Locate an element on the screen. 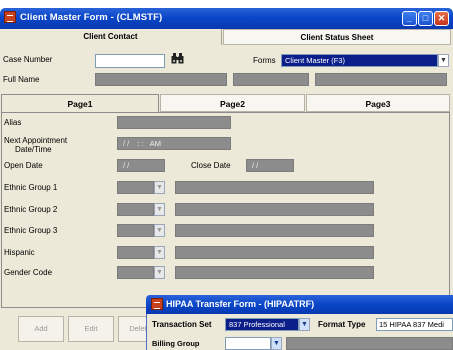 This screenshot has height=350, width=453. close-date-label: Close Date is located at coordinates (211, 165).